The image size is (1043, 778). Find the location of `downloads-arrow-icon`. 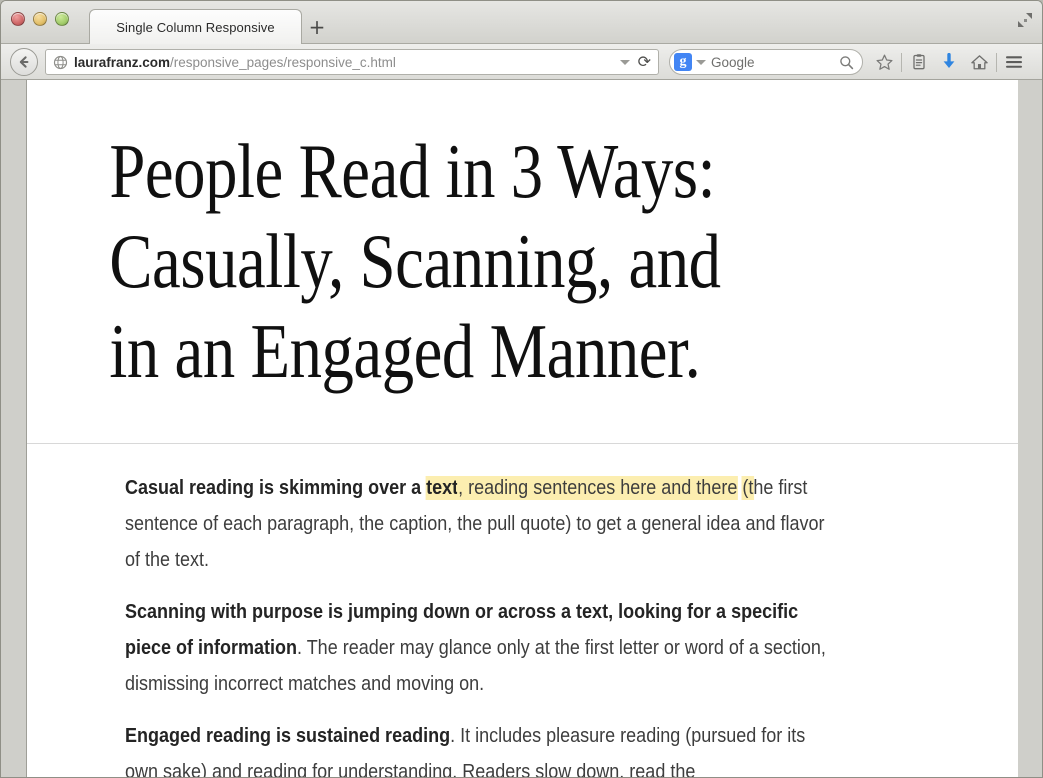

downloads-arrow-icon is located at coordinates (949, 62).